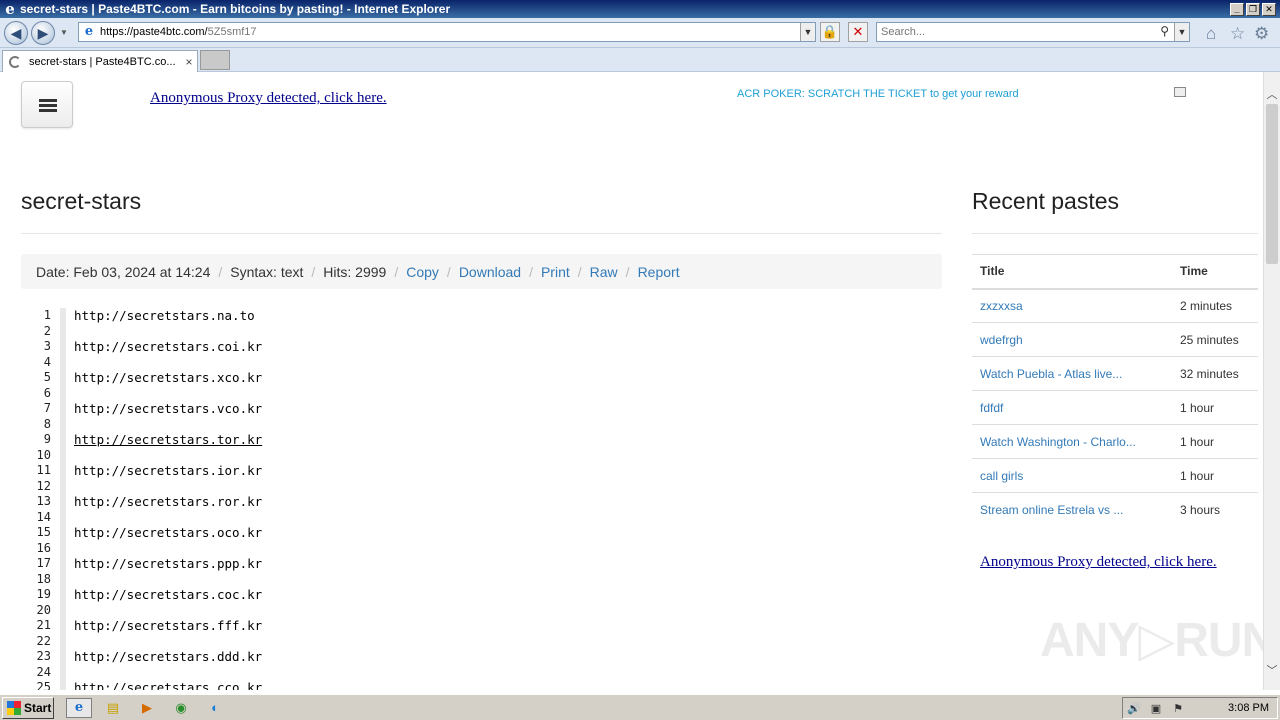 The image size is (1280, 720). Describe the element at coordinates (15, 61) in the screenshot. I see `loading-spinner-icon` at that location.